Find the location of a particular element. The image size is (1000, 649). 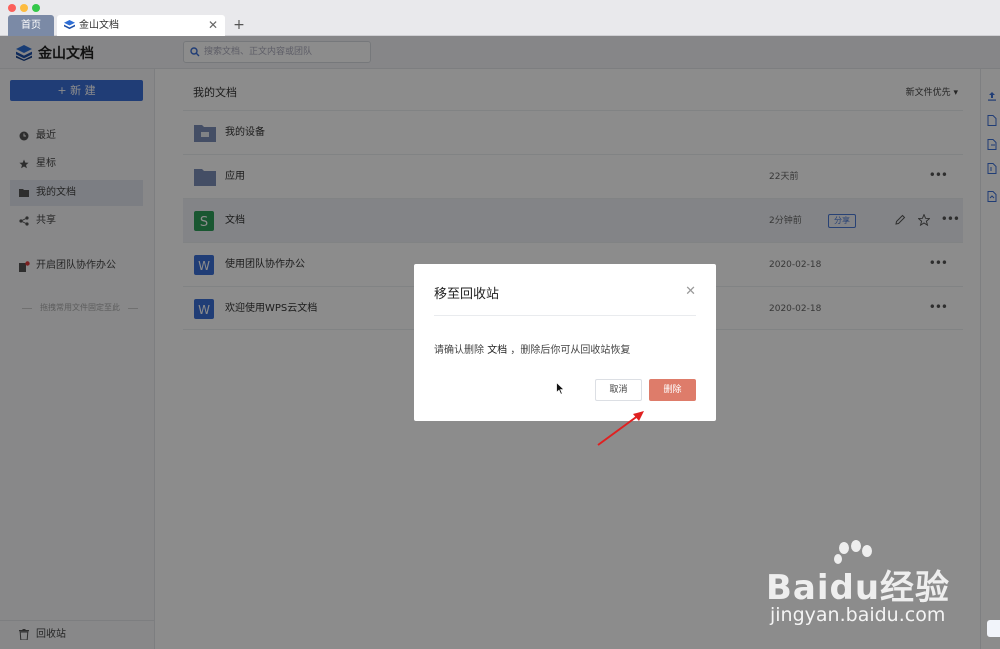

kdocs-logo-icon is located at coordinates (69, 25).